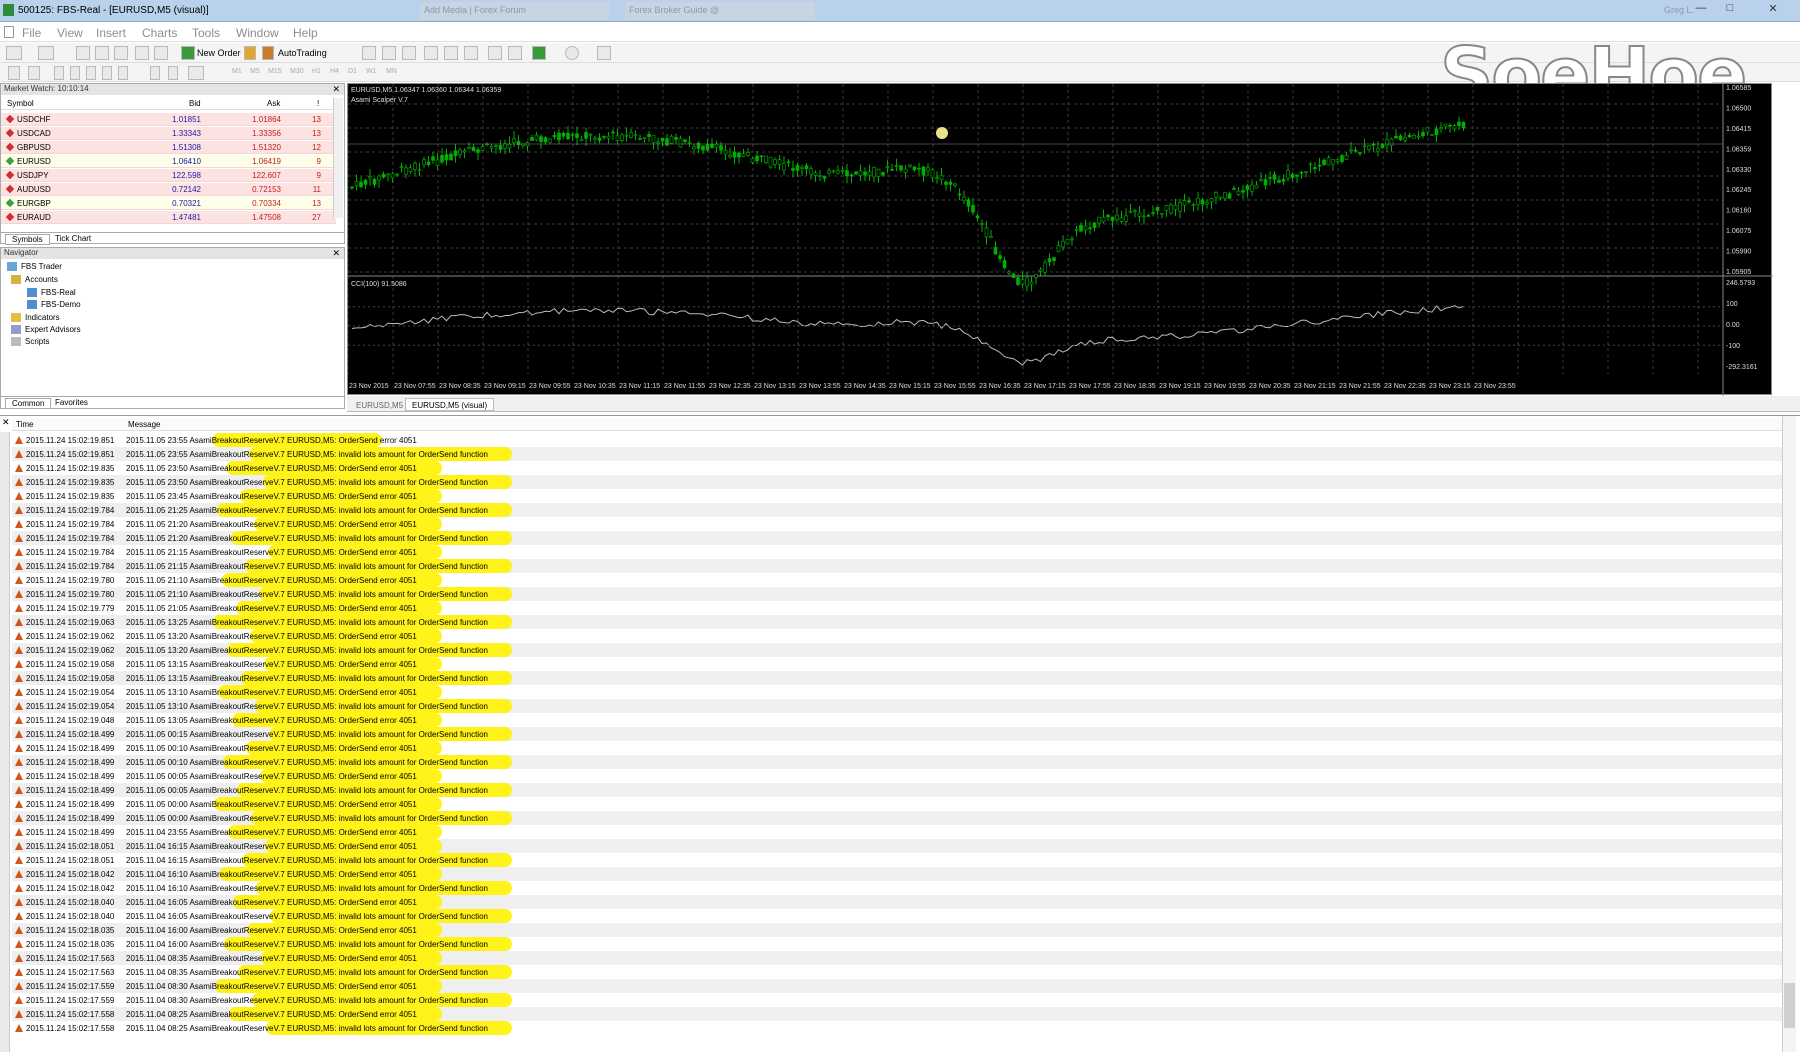 This screenshot has height=1052, width=1800. What do you see at coordinates (168, 189) in the screenshot?
I see `market-watch-row: AUDUSD 0.72142 0.72153 11` at bounding box center [168, 189].